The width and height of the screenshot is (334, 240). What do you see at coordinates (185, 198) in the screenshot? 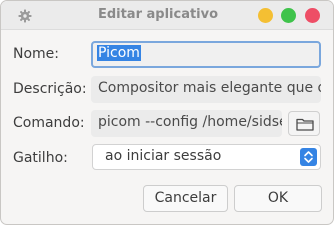
I see `cancel-button: Cancelar` at bounding box center [185, 198].